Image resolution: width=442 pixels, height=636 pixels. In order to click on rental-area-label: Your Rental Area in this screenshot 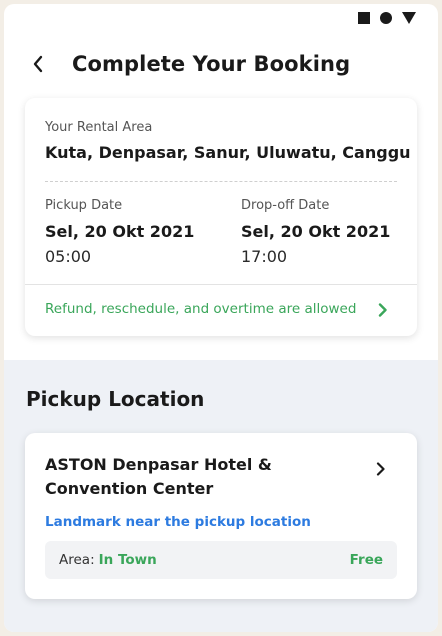, I will do `click(99, 127)`.